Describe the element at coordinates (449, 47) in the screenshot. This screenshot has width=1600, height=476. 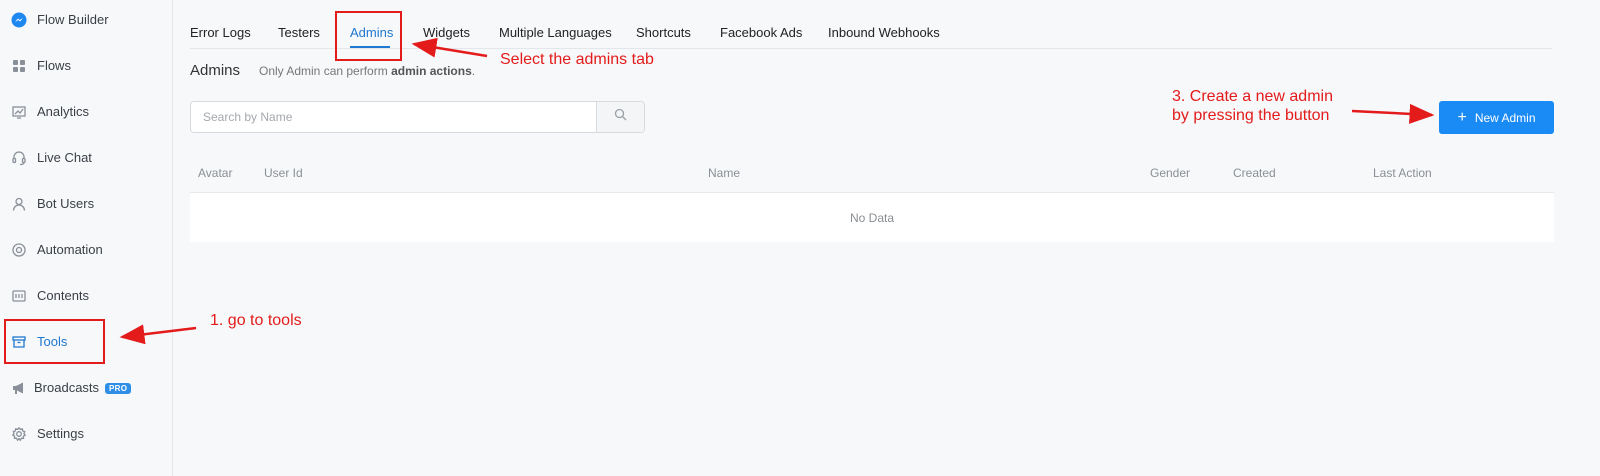
I see `arrow-to-admins-tab` at that location.